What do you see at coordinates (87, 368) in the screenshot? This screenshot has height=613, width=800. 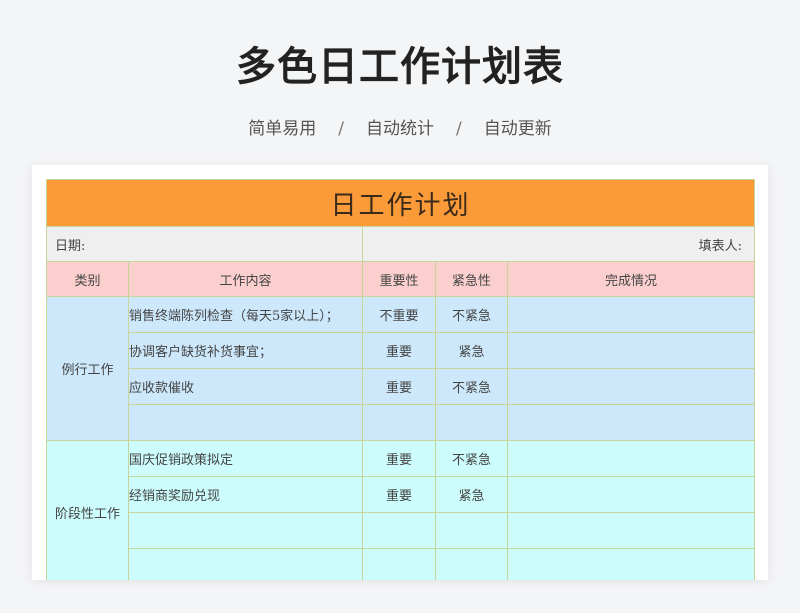 I see `category-cell: 例行工作` at bounding box center [87, 368].